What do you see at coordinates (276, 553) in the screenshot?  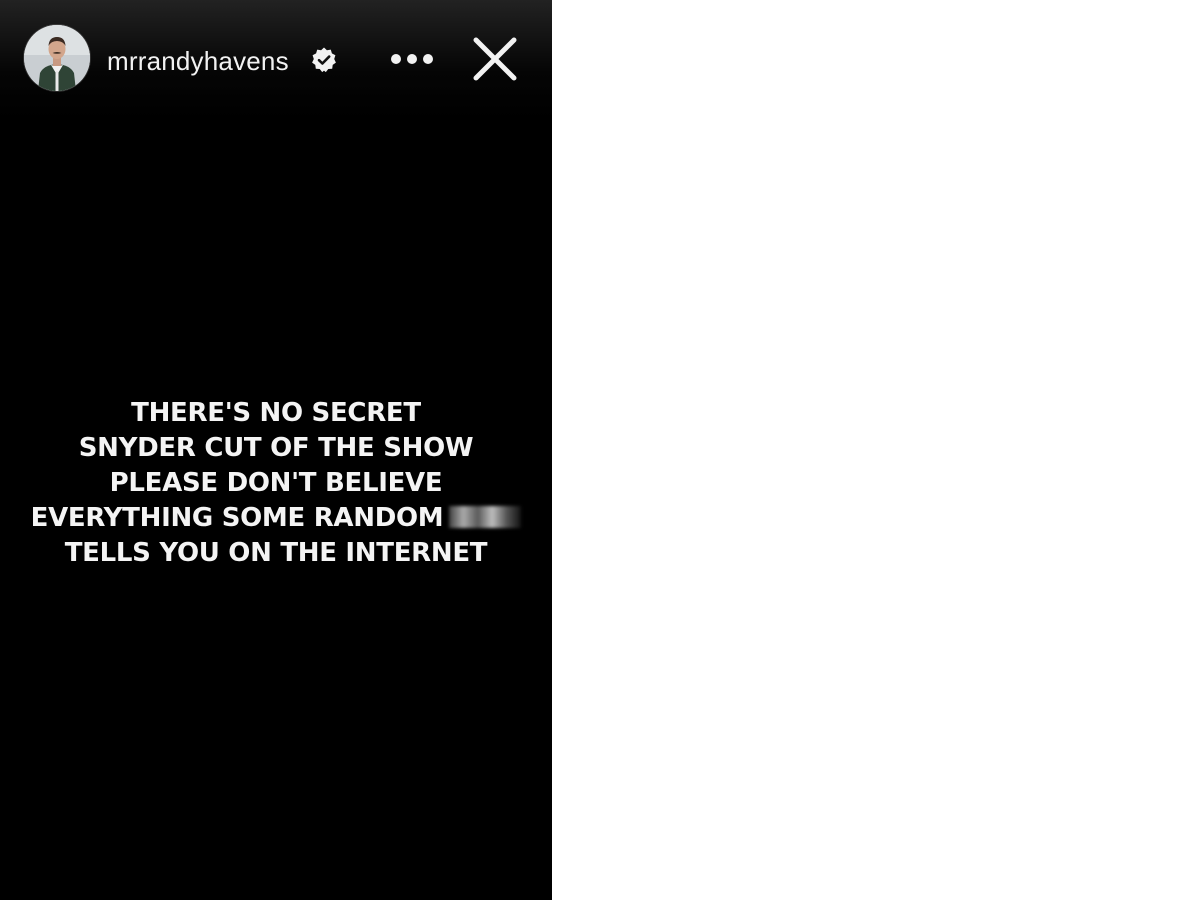 I see `story-text-line: TELLS YOU ON THE INTERNET` at bounding box center [276, 553].